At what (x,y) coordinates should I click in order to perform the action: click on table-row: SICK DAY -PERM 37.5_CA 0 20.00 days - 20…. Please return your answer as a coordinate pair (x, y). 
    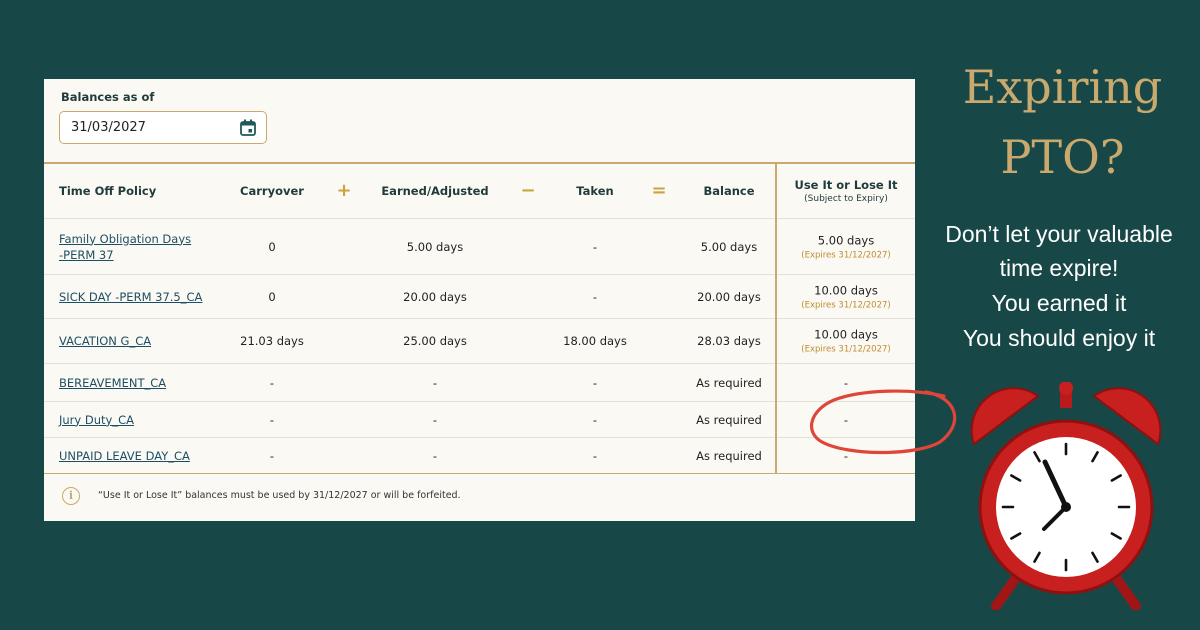
    Looking at the image, I should click on (479, 296).